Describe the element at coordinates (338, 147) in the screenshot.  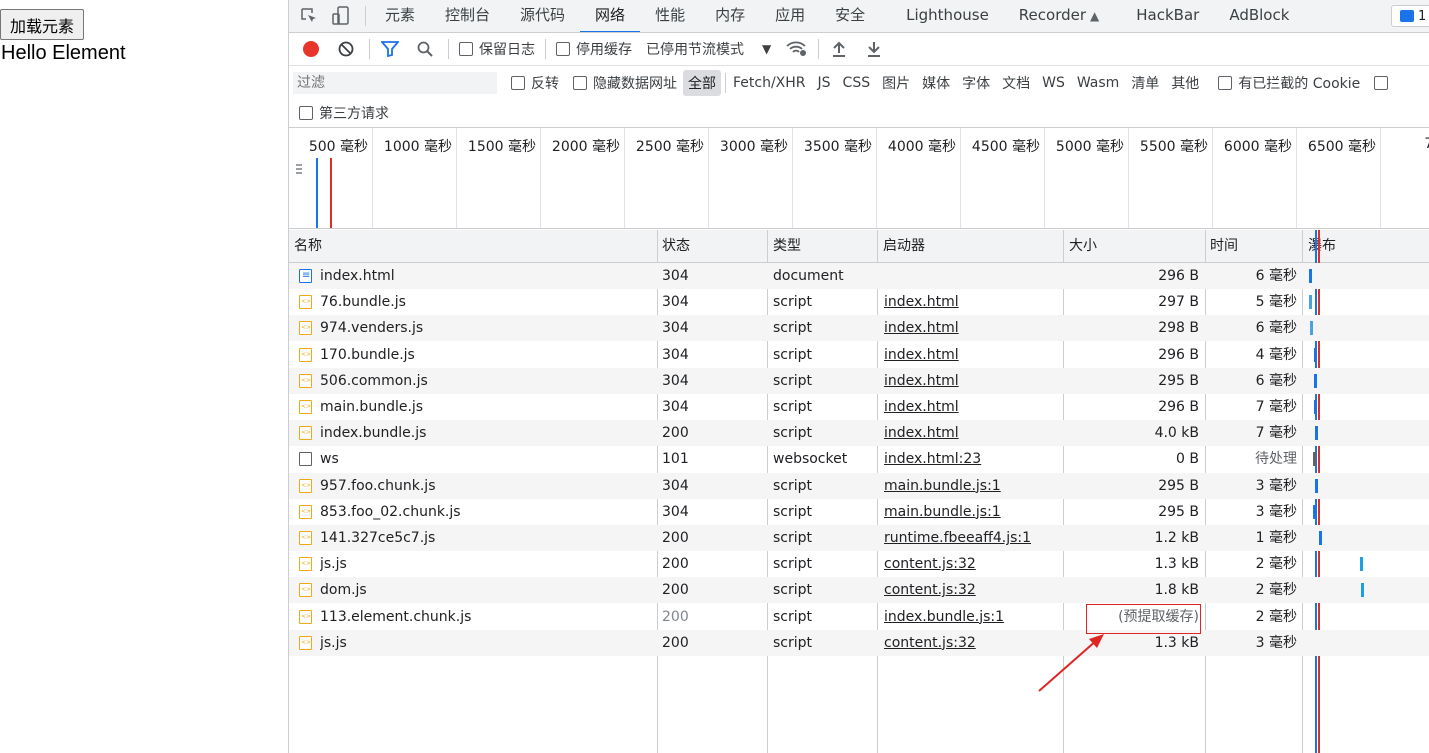
I see `overview-tick-label: 500 毫秒` at that location.